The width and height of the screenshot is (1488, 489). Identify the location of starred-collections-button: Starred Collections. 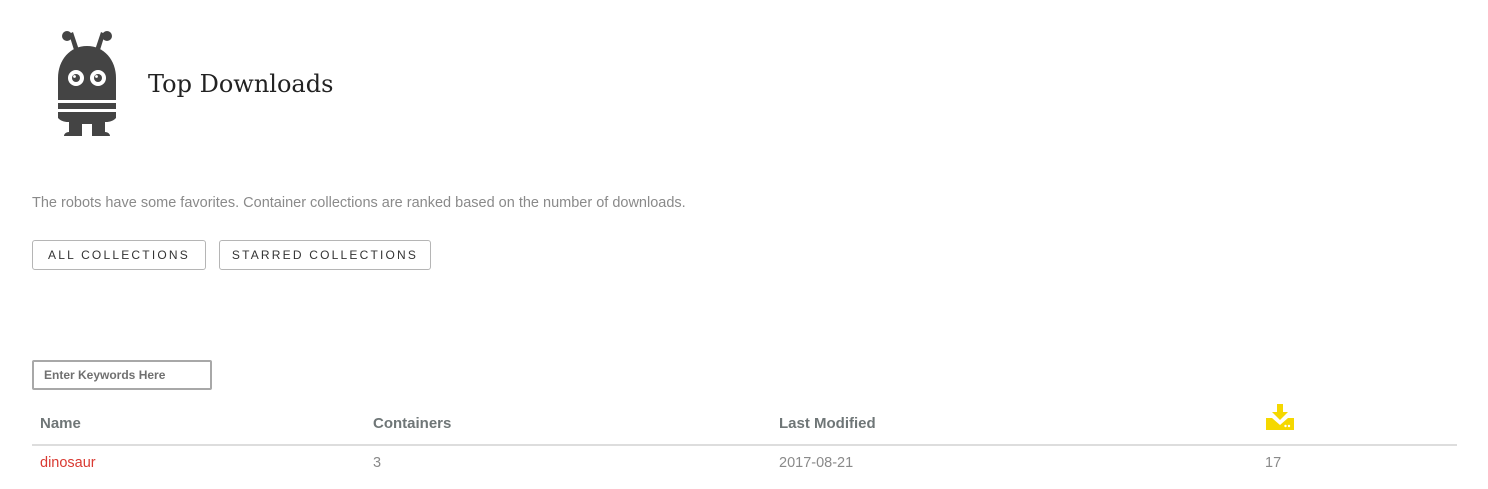
(325, 255).